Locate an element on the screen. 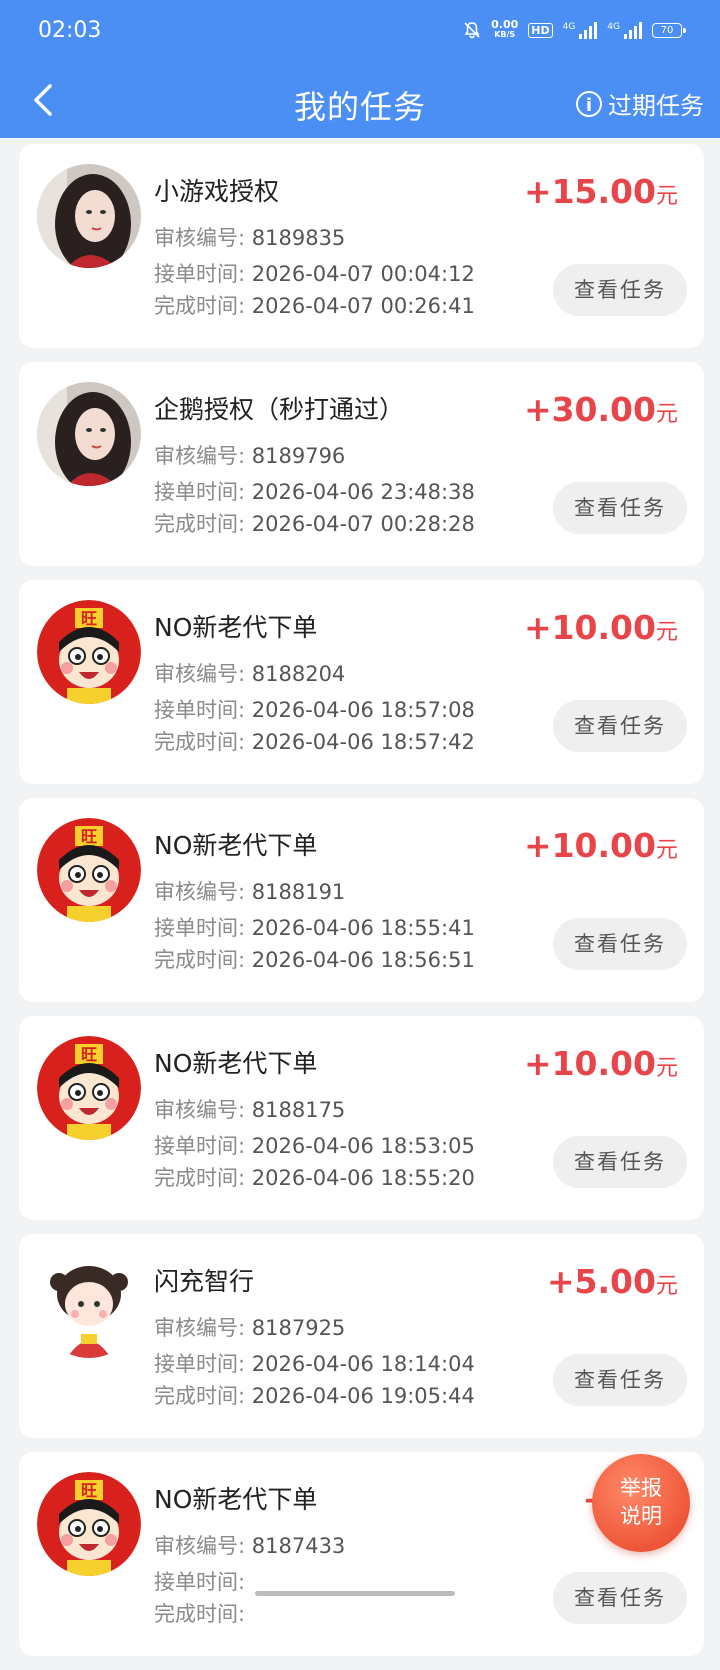 This screenshot has width=720, height=1670. review-number: 审核编号: 8189796 is located at coordinates (250, 456).